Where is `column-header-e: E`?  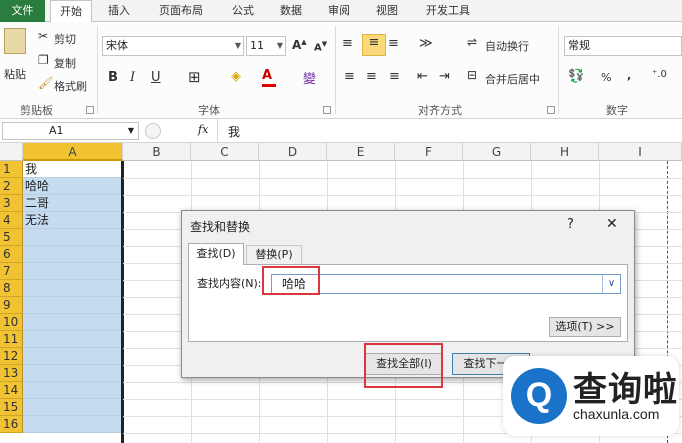 column-header-e: E is located at coordinates (361, 152).